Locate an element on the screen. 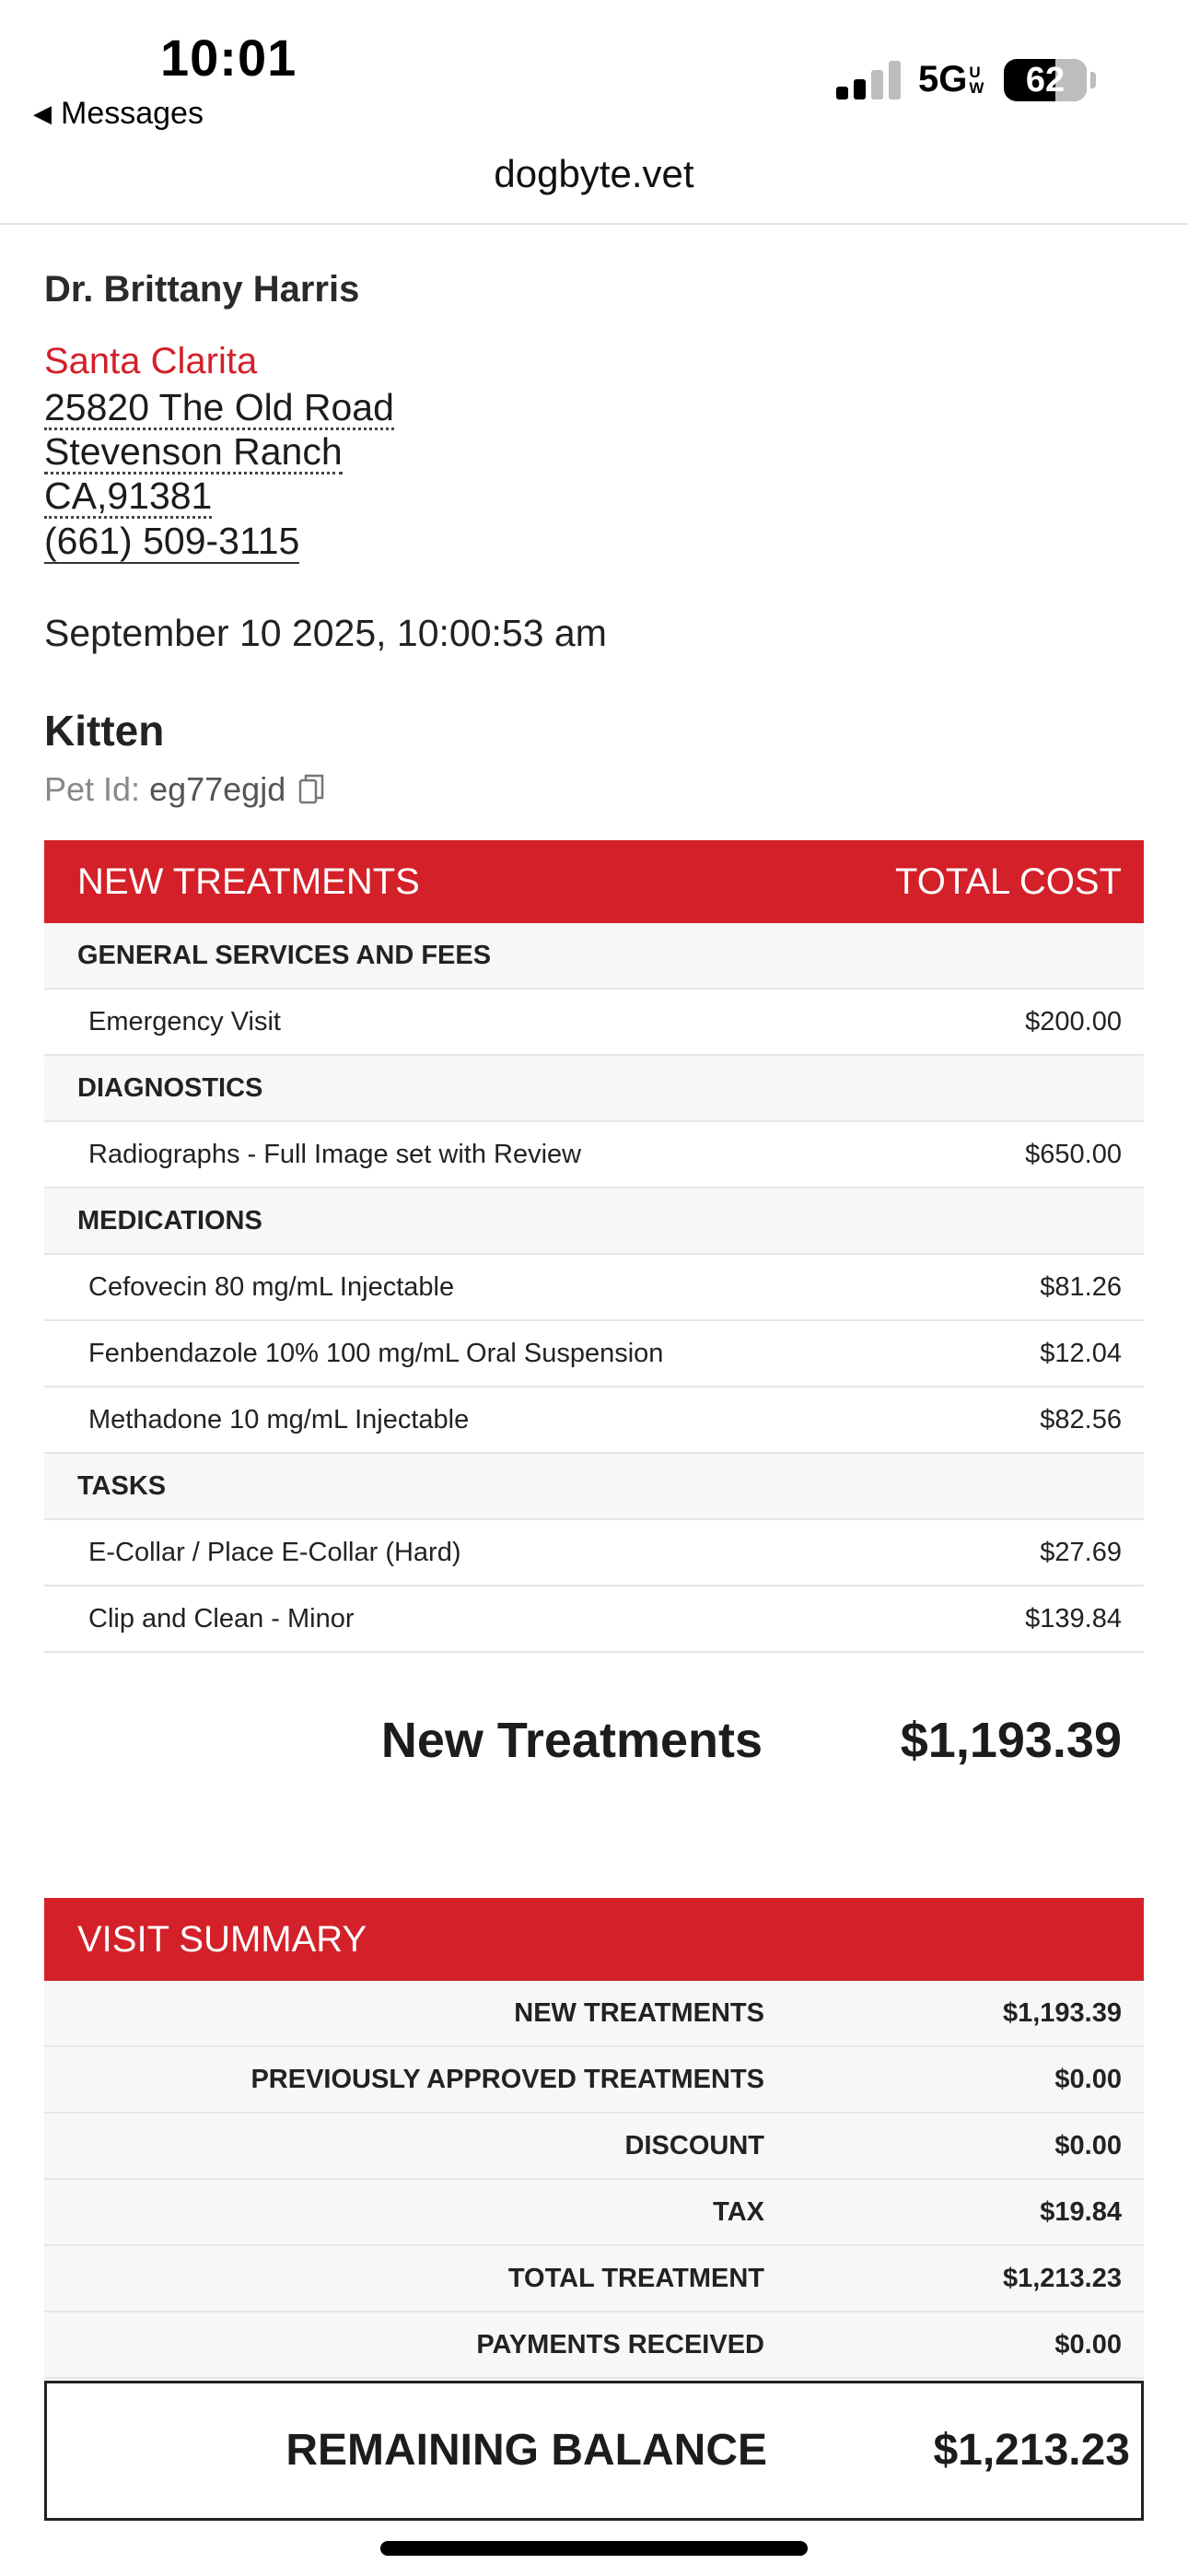 The image size is (1188, 2576). summary-row: NEW TREATMENTS $1,193.39 is located at coordinates (594, 2014).